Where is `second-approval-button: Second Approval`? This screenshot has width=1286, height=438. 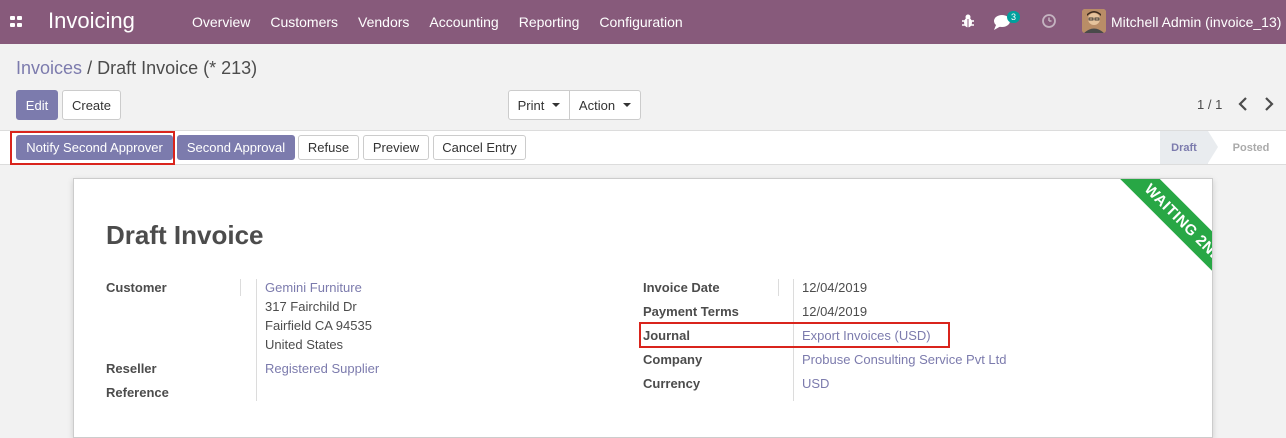
second-approval-button: Second Approval is located at coordinates (236, 147).